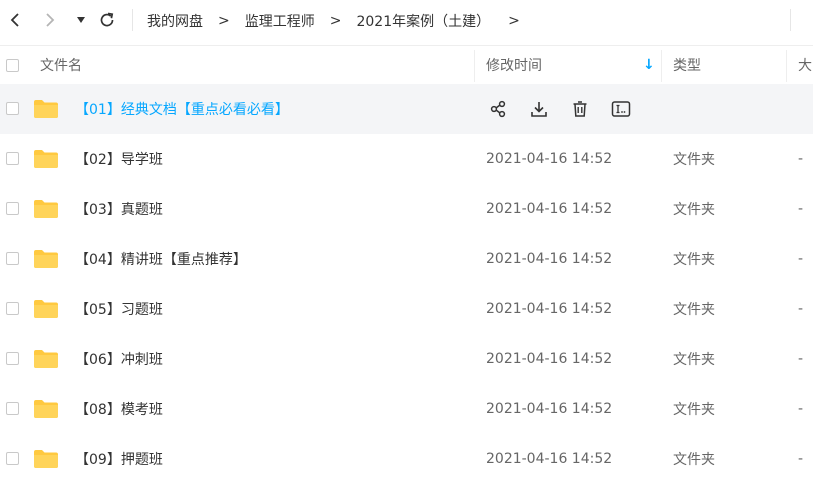 The image size is (813, 497). What do you see at coordinates (119, 459) in the screenshot?
I see `file-name: 【09】押题班` at bounding box center [119, 459].